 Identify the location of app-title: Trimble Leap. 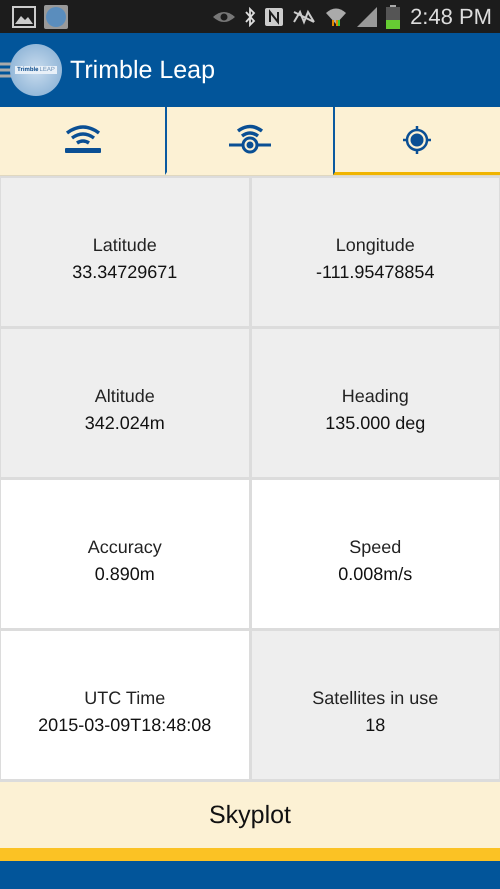
(142, 70).